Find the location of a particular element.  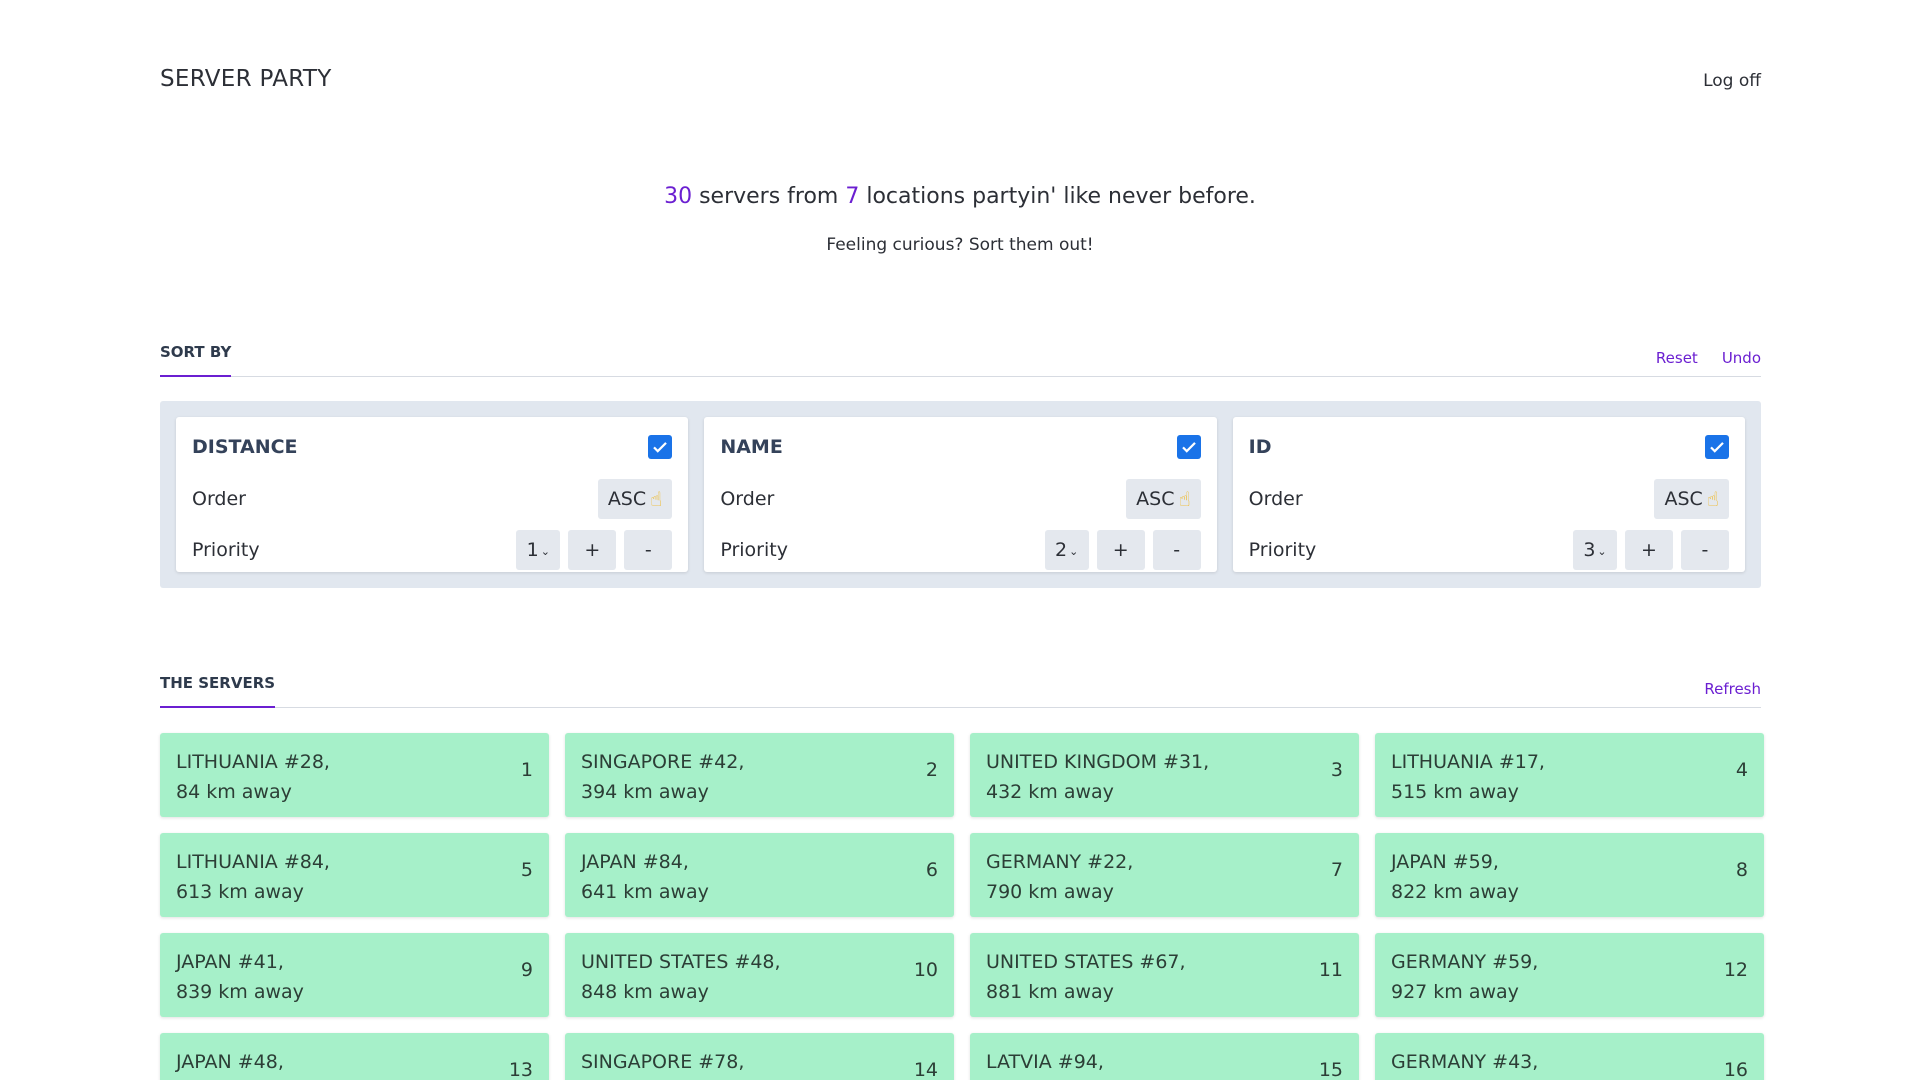

server-rank: 7 is located at coordinates (1336, 870).